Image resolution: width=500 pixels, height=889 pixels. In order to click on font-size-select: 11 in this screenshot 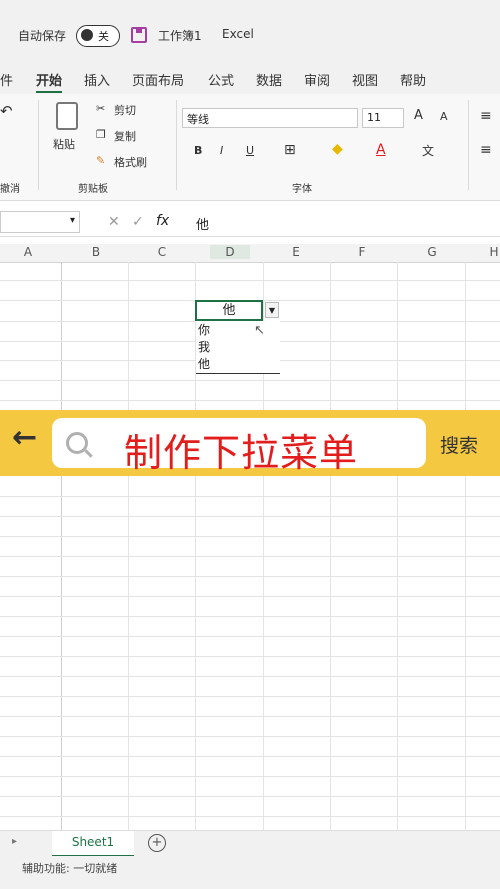, I will do `click(383, 118)`.